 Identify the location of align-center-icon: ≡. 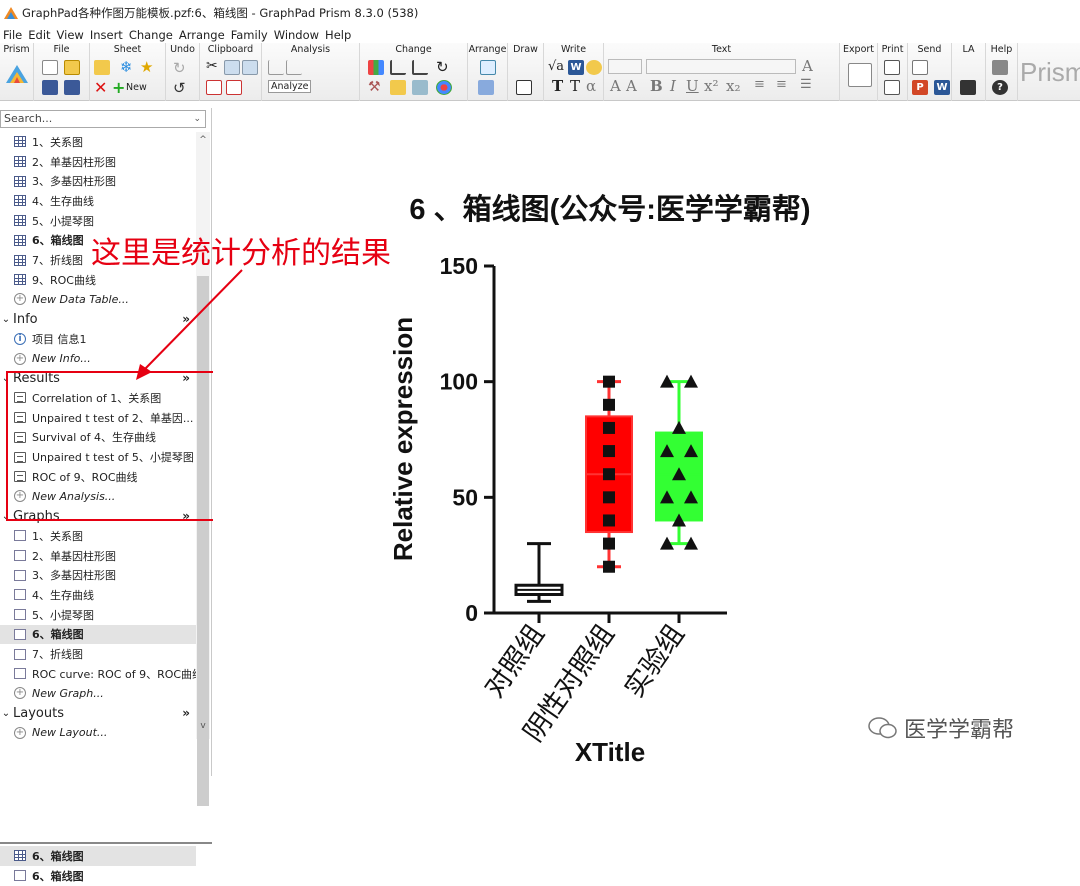
(759, 84).